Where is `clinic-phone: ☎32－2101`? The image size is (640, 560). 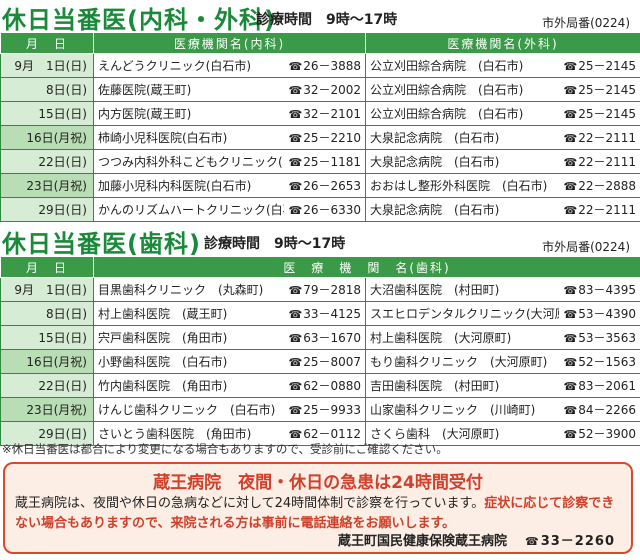 clinic-phone: ☎32－2101 is located at coordinates (322, 113).